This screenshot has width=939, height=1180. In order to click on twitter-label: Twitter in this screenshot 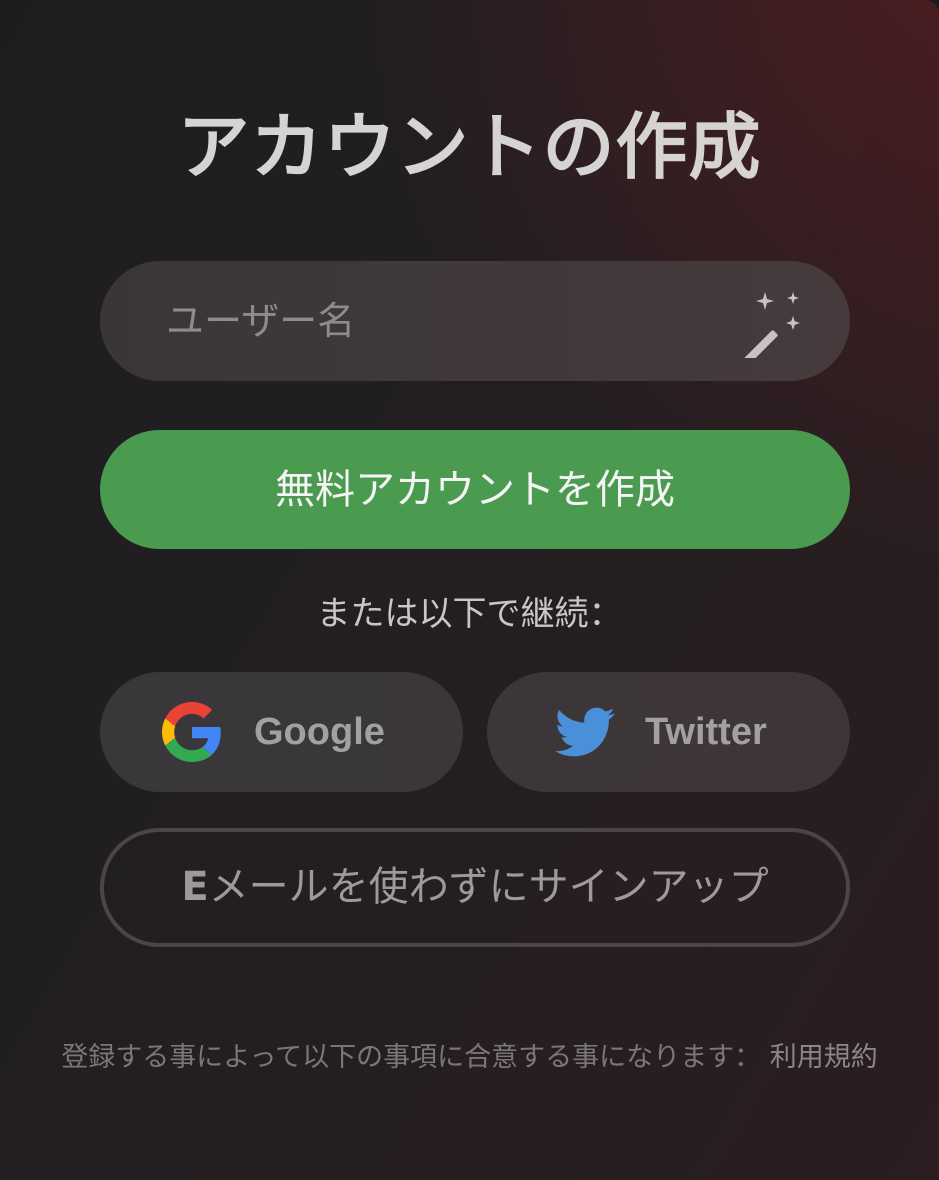, I will do `click(706, 732)`.